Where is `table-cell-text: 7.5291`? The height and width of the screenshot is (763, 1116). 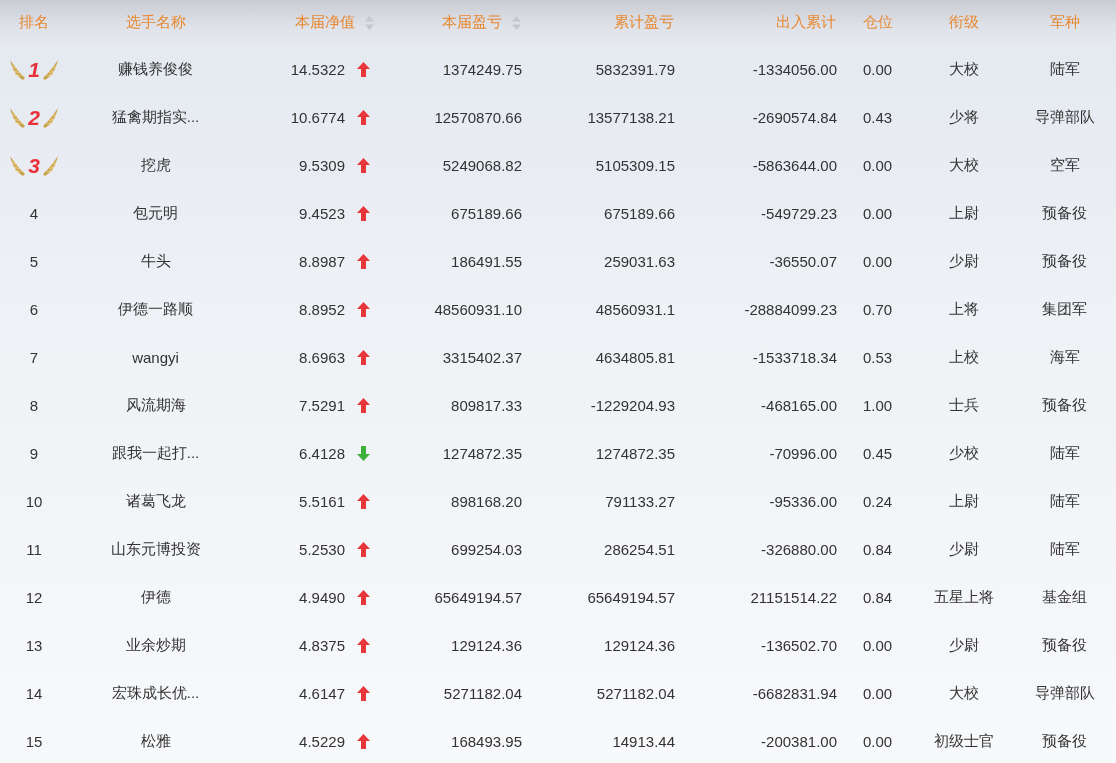
table-cell-text: 7.5291 is located at coordinates (322, 405).